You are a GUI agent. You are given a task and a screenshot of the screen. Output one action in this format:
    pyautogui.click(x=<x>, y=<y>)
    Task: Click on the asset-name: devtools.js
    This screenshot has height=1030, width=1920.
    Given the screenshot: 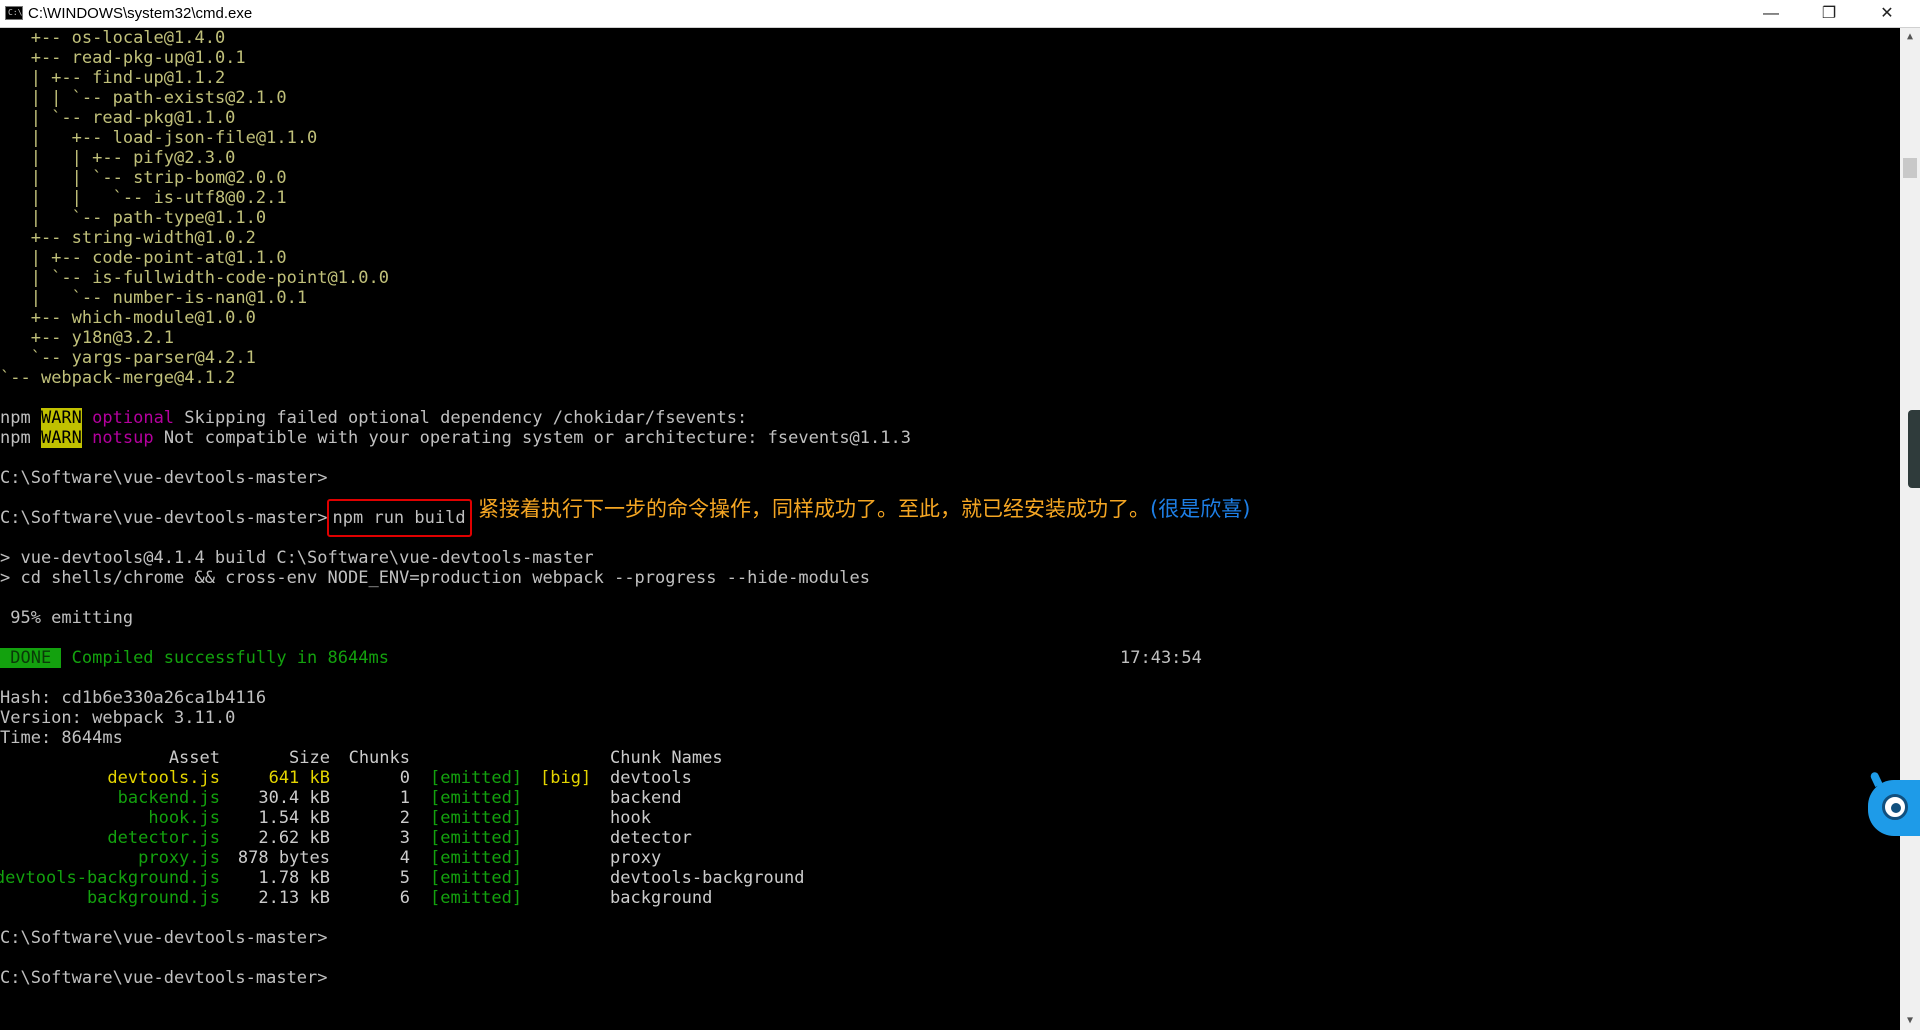 What is the action you would take?
    pyautogui.click(x=163, y=778)
    